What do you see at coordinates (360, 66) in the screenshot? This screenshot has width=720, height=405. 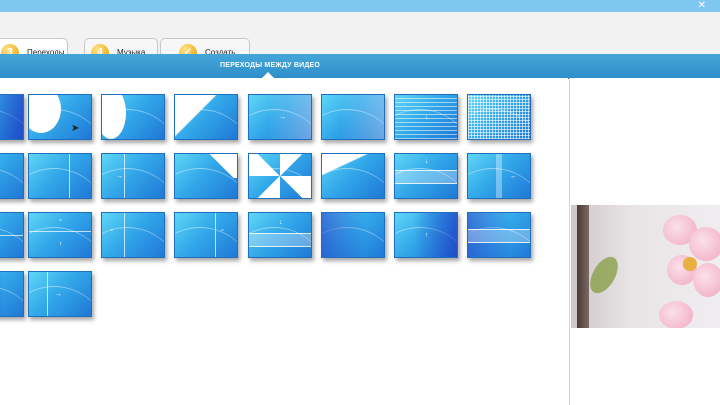 I see `section-header: ПЕРЕХОДЫ МЕЖДУ ВИДЕО` at bounding box center [360, 66].